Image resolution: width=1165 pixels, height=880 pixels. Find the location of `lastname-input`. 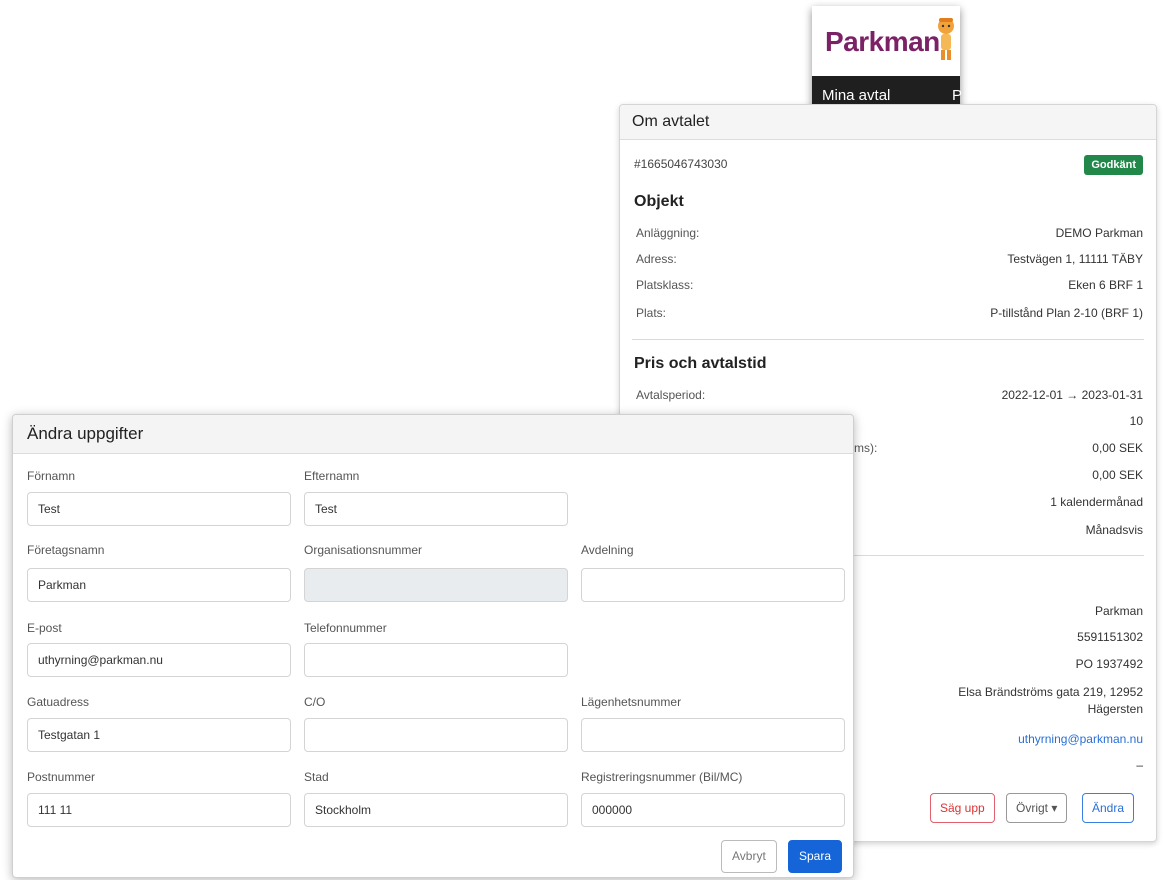

lastname-input is located at coordinates (436, 509).